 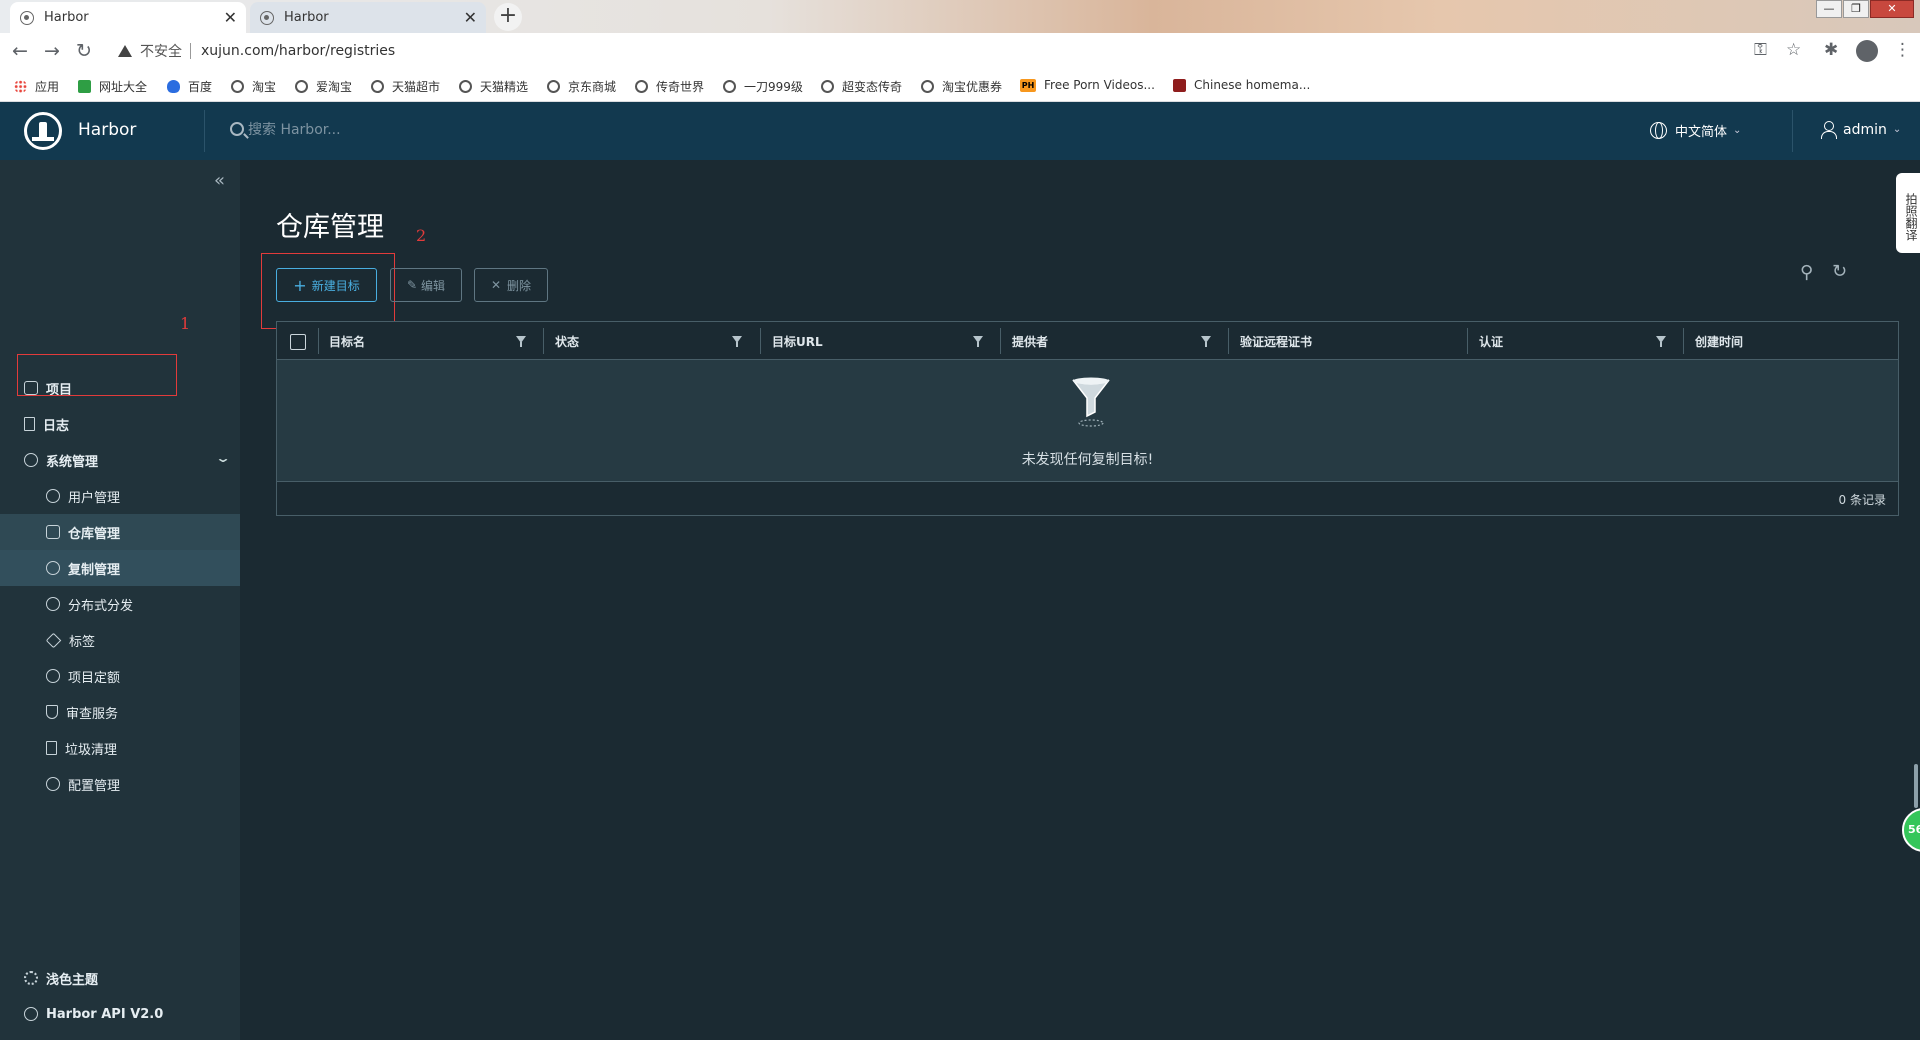 What do you see at coordinates (43, 131) in the screenshot?
I see `harbor-logo-icon` at bounding box center [43, 131].